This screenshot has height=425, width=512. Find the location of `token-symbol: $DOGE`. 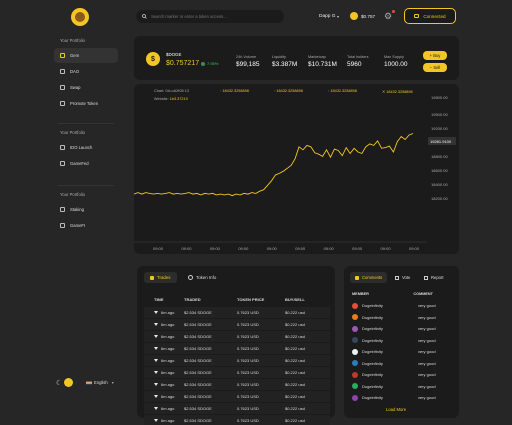

token-symbol: $DOGE is located at coordinates (174, 54).